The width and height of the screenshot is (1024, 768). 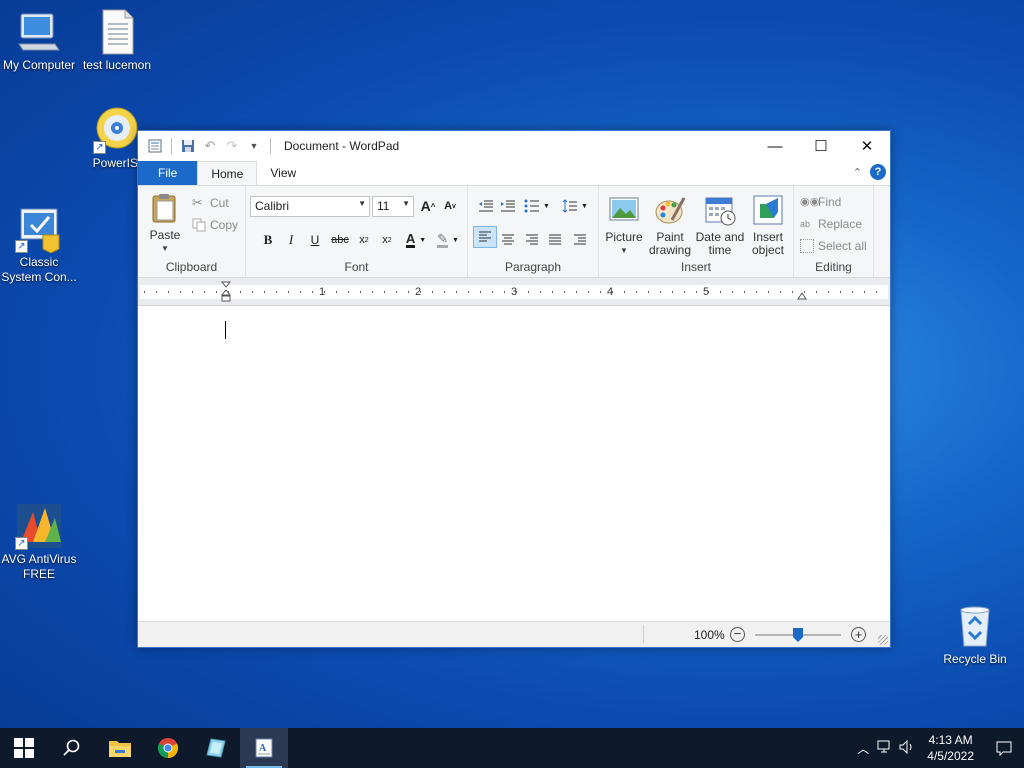 I want to click on desktop-icon-recycle-bin: Recycle Bin, so click(x=975, y=634).